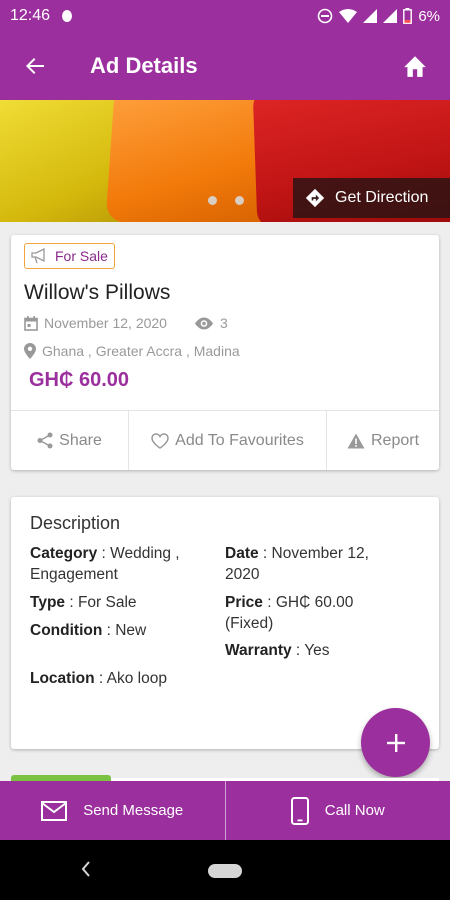 Image resolution: width=450 pixels, height=900 pixels. I want to click on price-value: : GH₵ 60.00, so click(308, 602).